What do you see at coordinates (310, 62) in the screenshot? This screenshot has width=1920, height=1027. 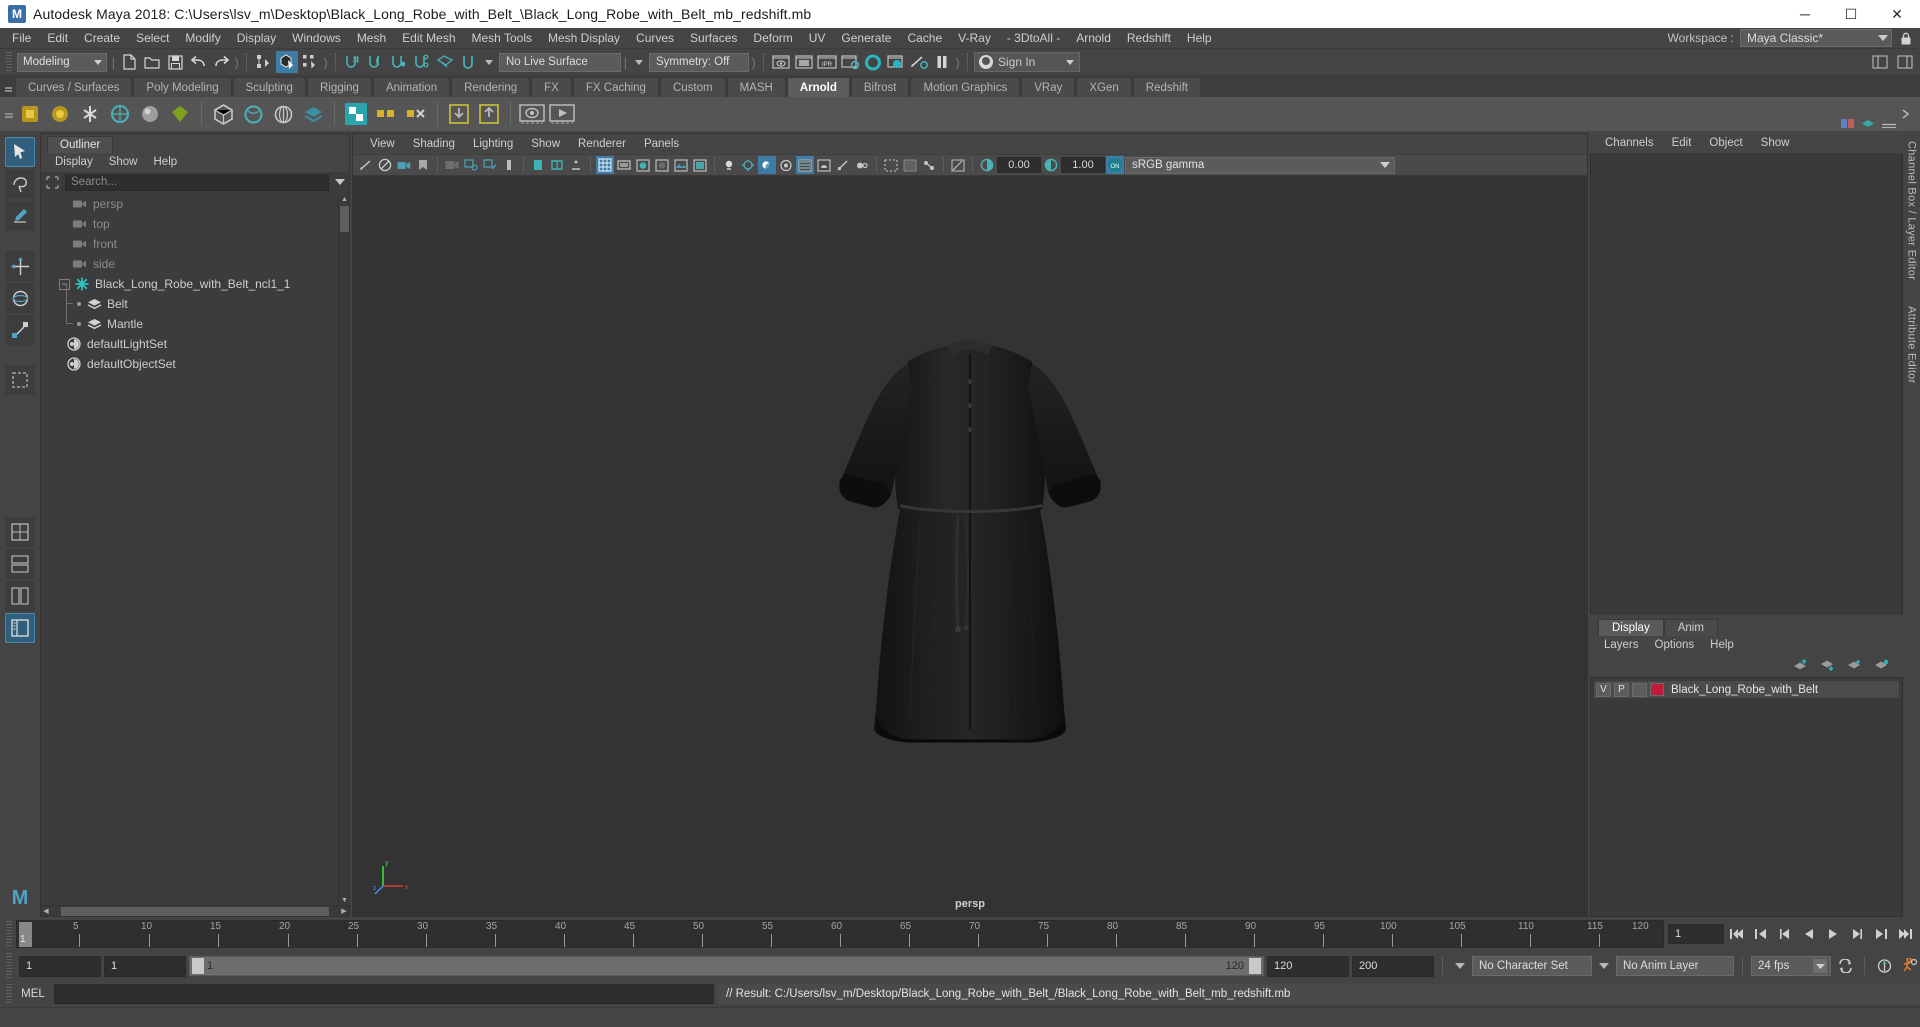 I see `select-by-component-button` at bounding box center [310, 62].